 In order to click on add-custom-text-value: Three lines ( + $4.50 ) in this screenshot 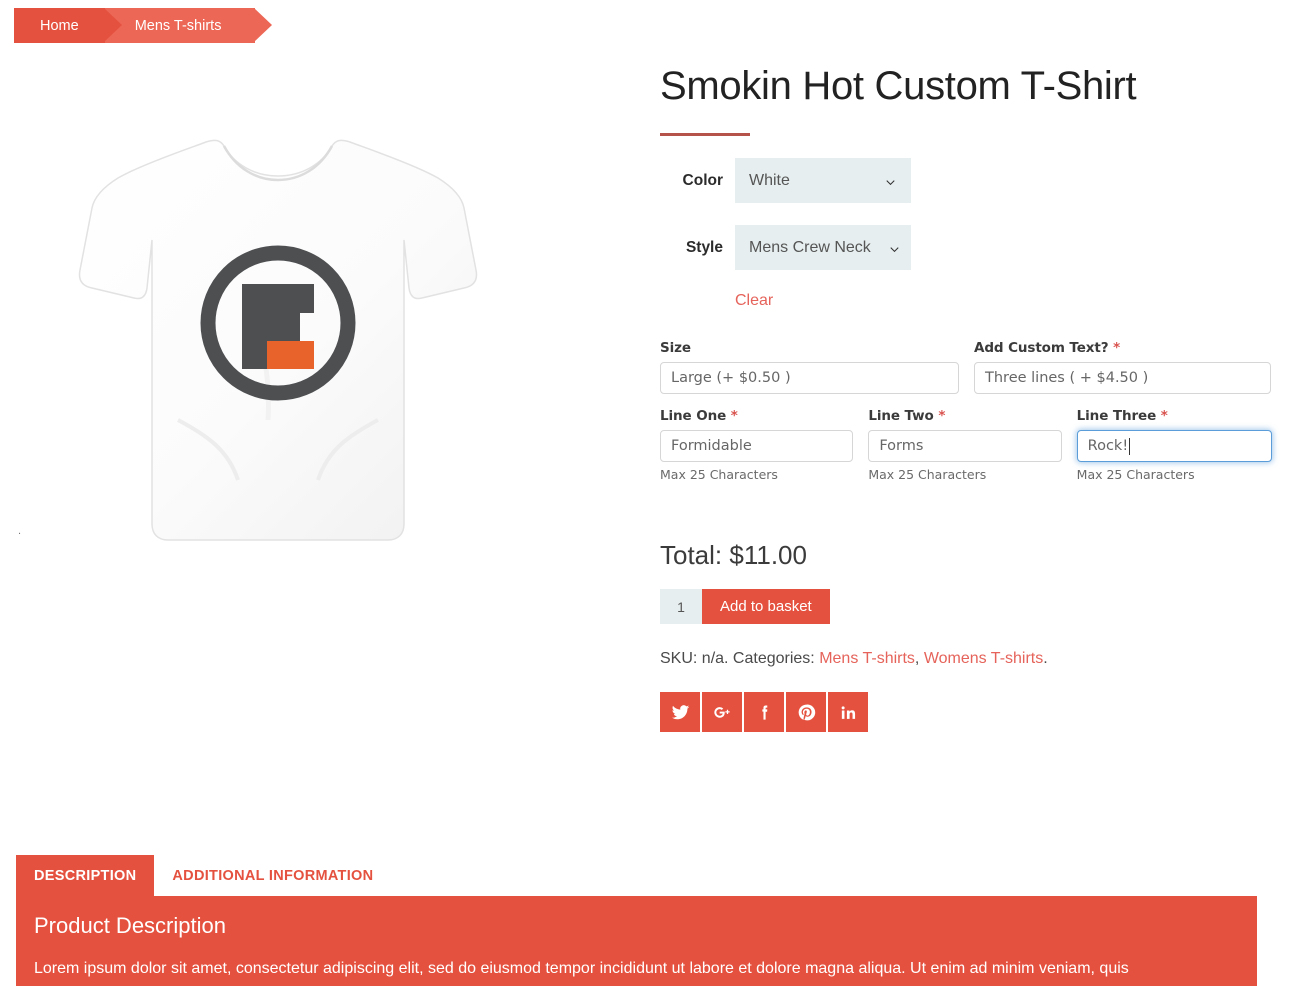, I will do `click(1067, 378)`.